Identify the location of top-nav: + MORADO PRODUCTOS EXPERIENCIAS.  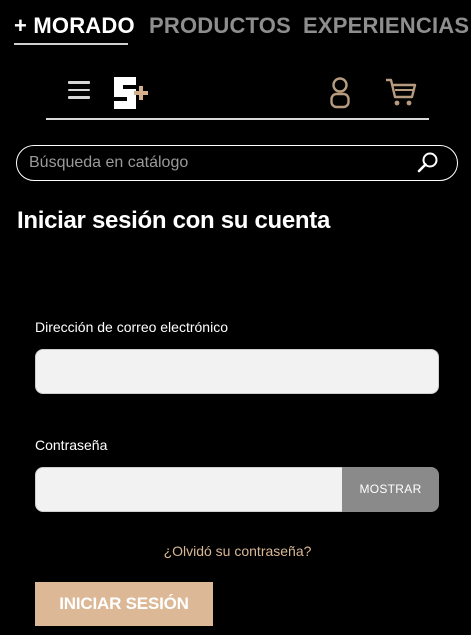
(242, 29).